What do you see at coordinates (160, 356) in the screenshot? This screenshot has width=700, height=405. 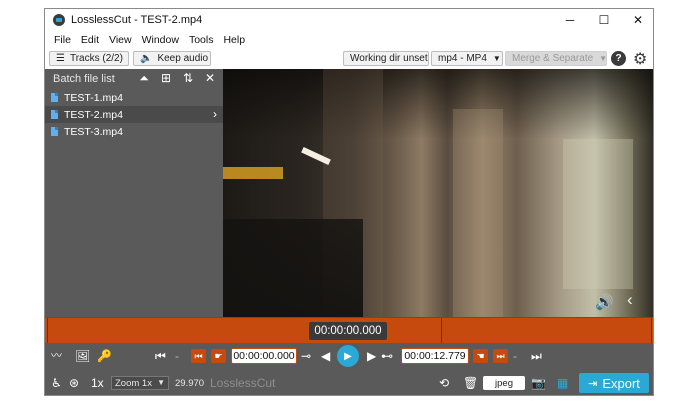 I see `jump-to-start-icon: ⏮` at bounding box center [160, 356].